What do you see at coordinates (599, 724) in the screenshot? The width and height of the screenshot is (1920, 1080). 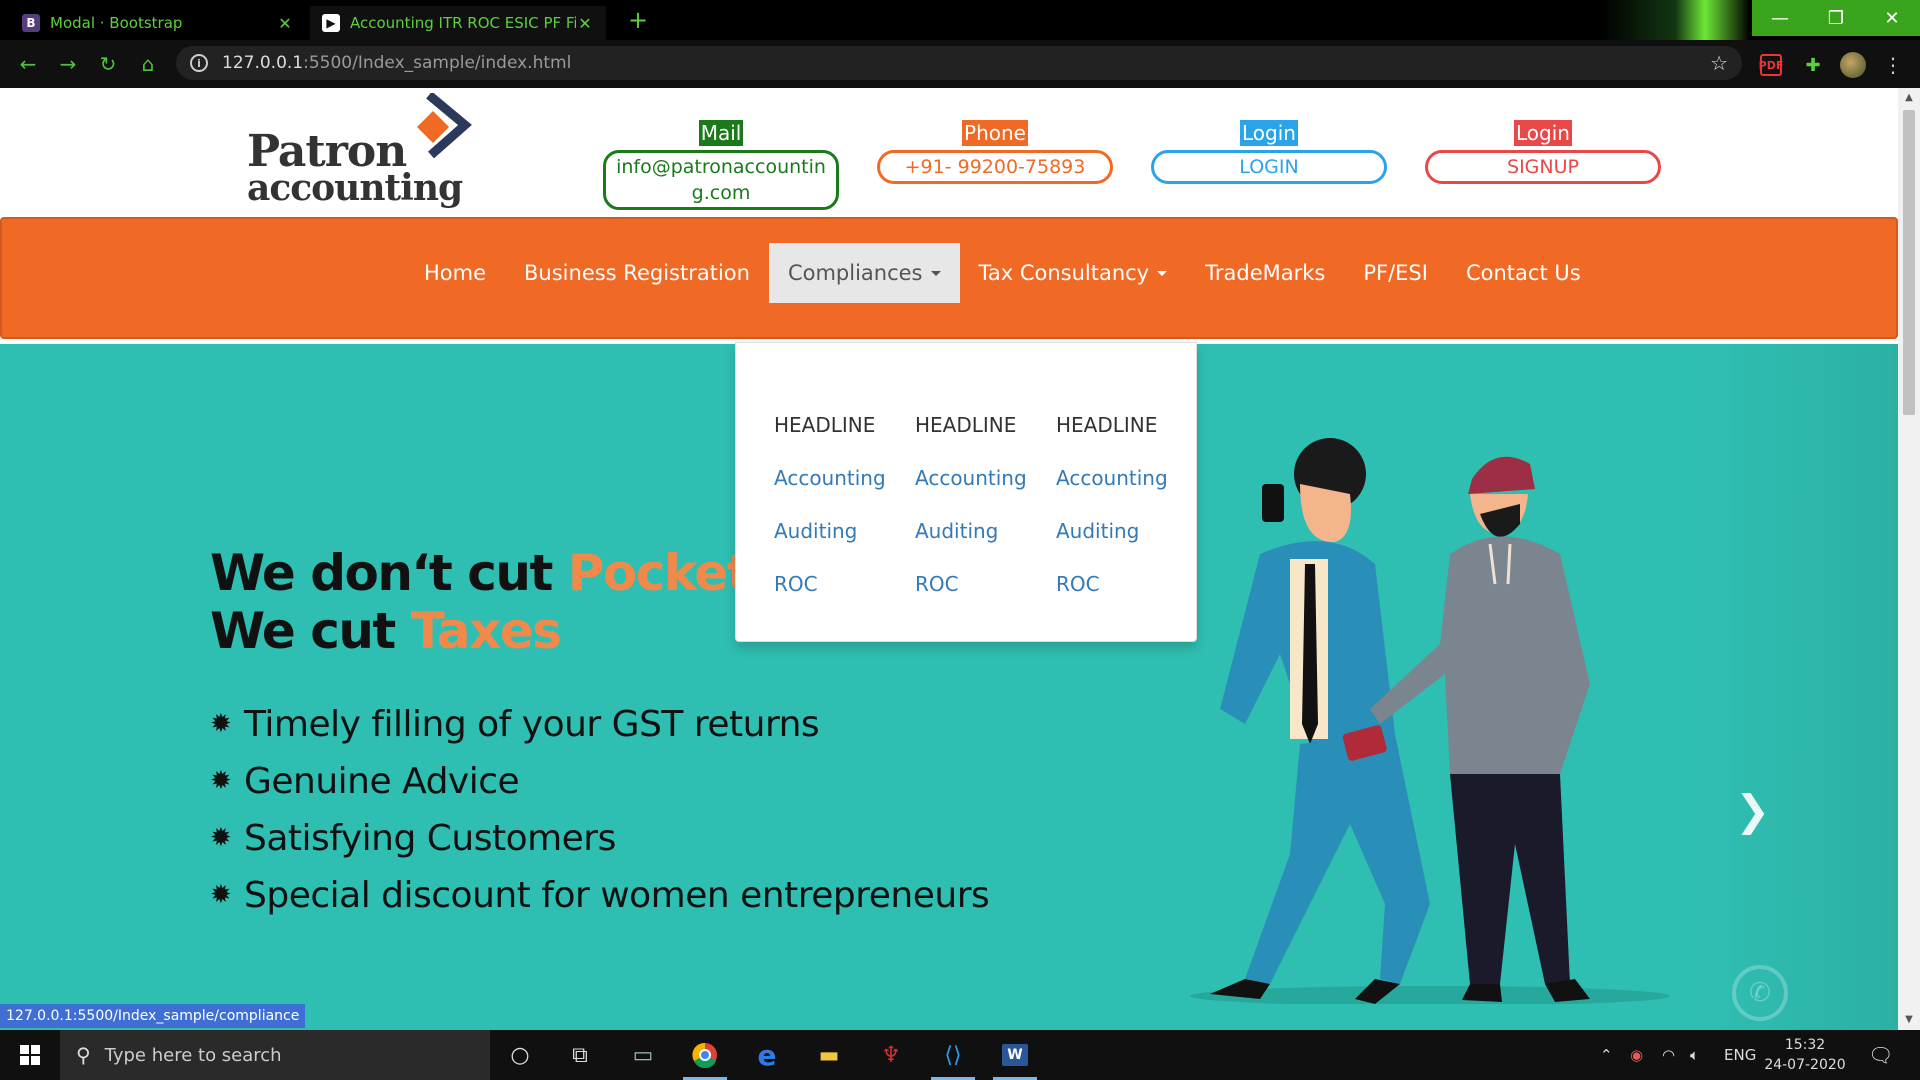 I see `list-item: ✹ Timely filling of your GST returns` at bounding box center [599, 724].